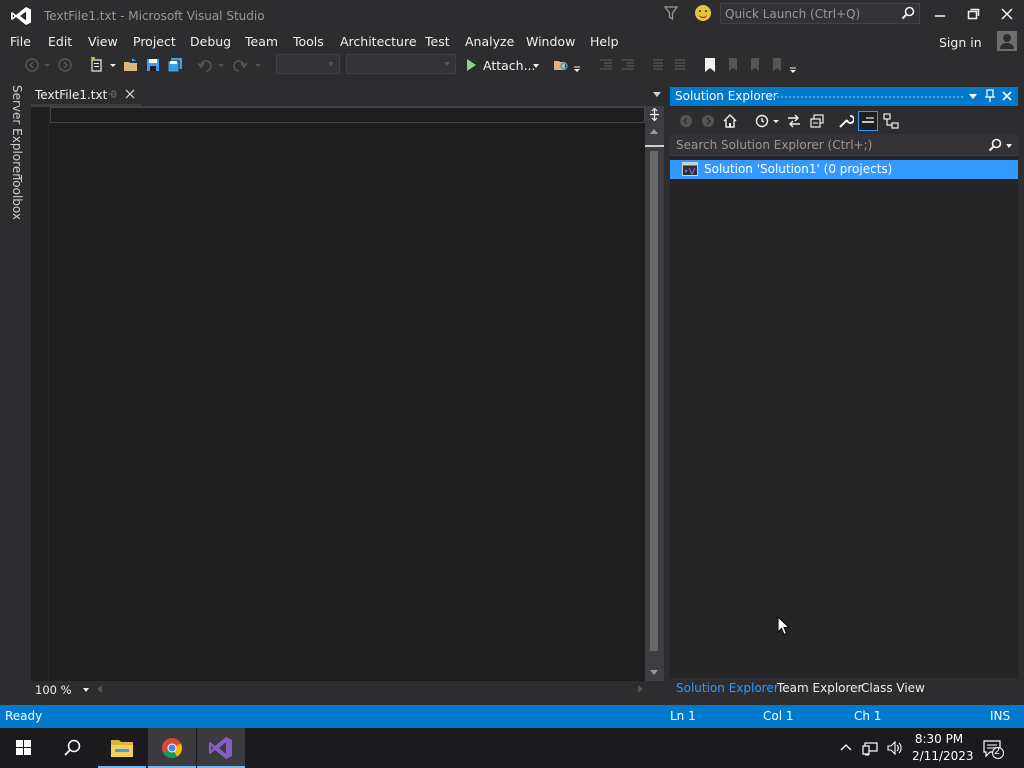  Describe the element at coordinates (891, 121) in the screenshot. I see `preview-selected-items-icon` at that location.